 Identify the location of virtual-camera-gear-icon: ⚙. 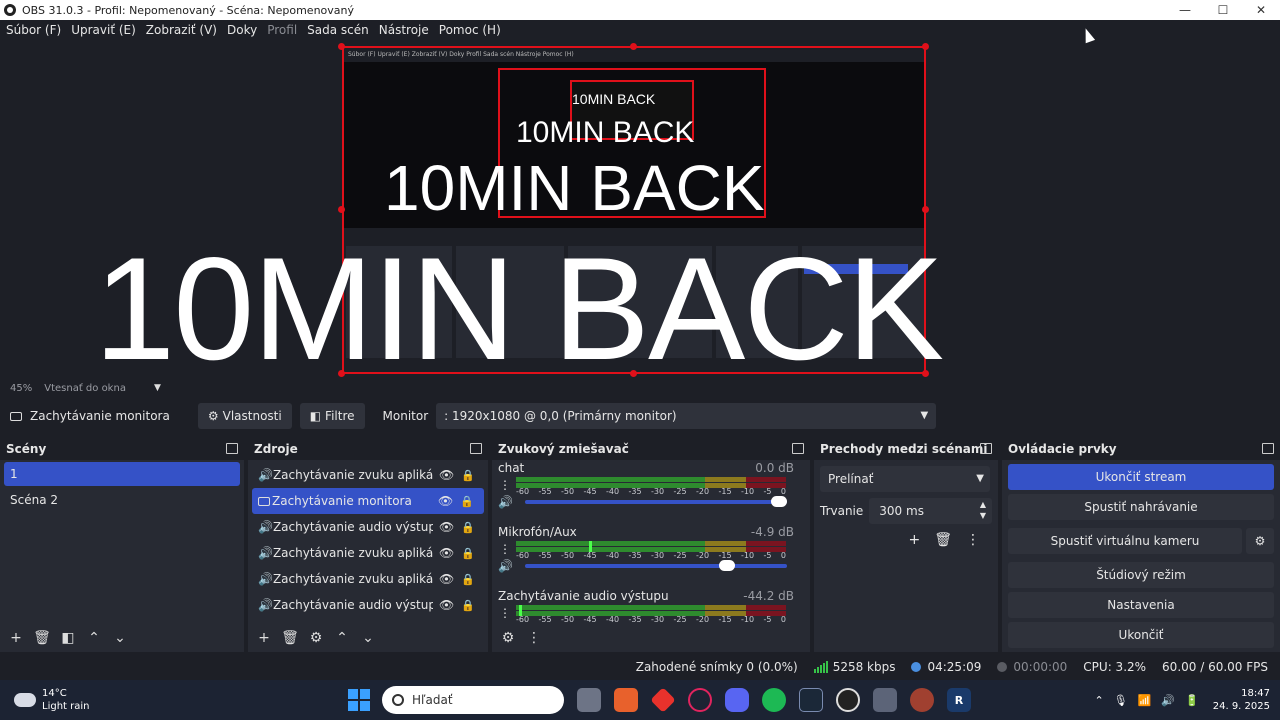
(1260, 541).